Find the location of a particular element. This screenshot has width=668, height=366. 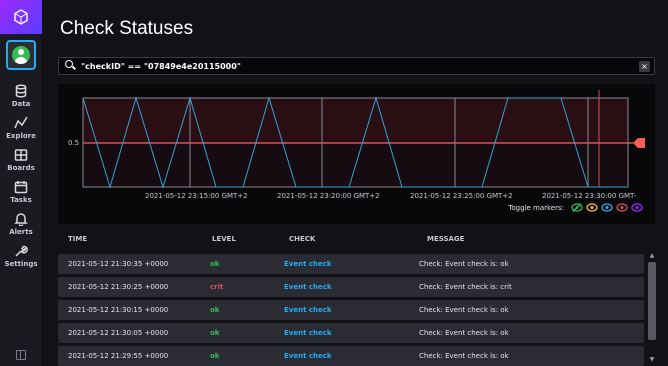

calendar-icon is located at coordinates (21, 187).